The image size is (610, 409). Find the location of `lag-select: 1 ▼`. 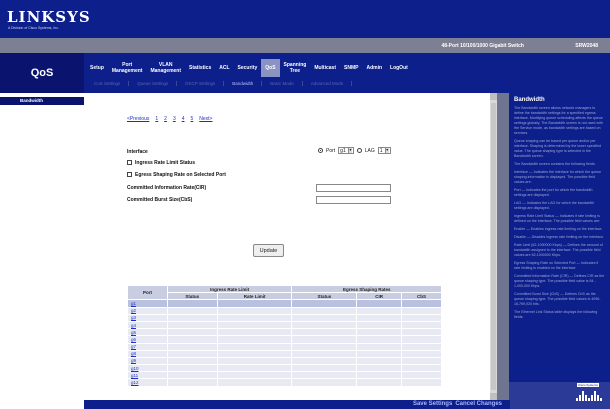

lag-select: 1 ▼ is located at coordinates (384, 150).